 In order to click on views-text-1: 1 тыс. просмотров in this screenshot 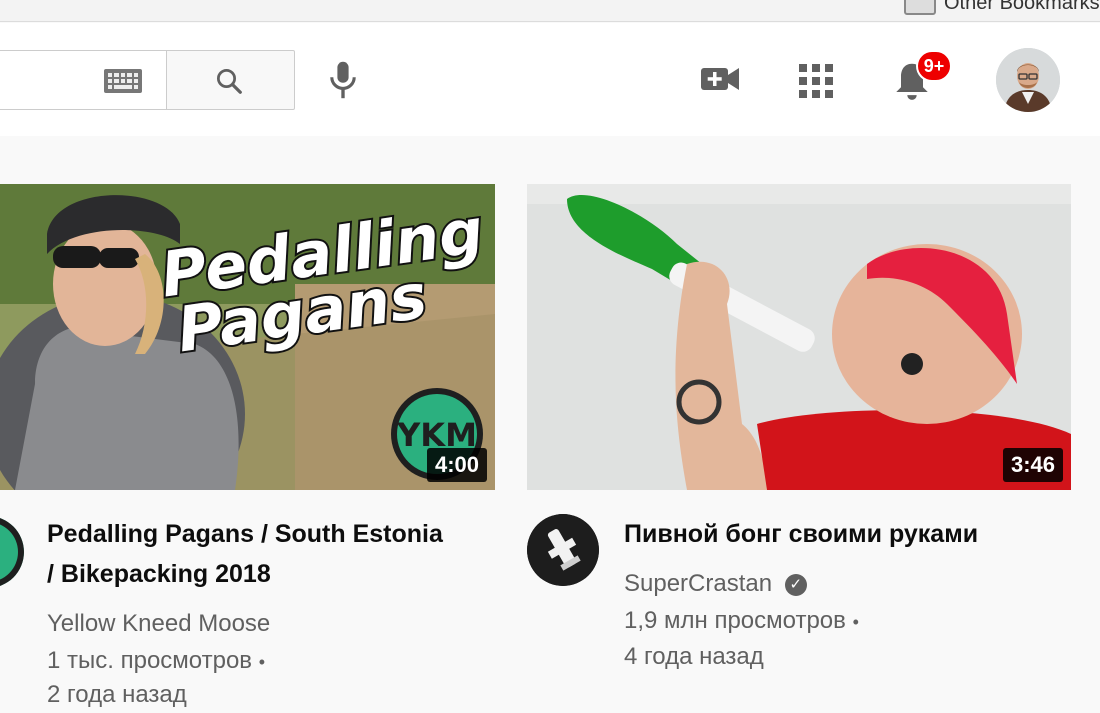, I will do `click(150, 660)`.